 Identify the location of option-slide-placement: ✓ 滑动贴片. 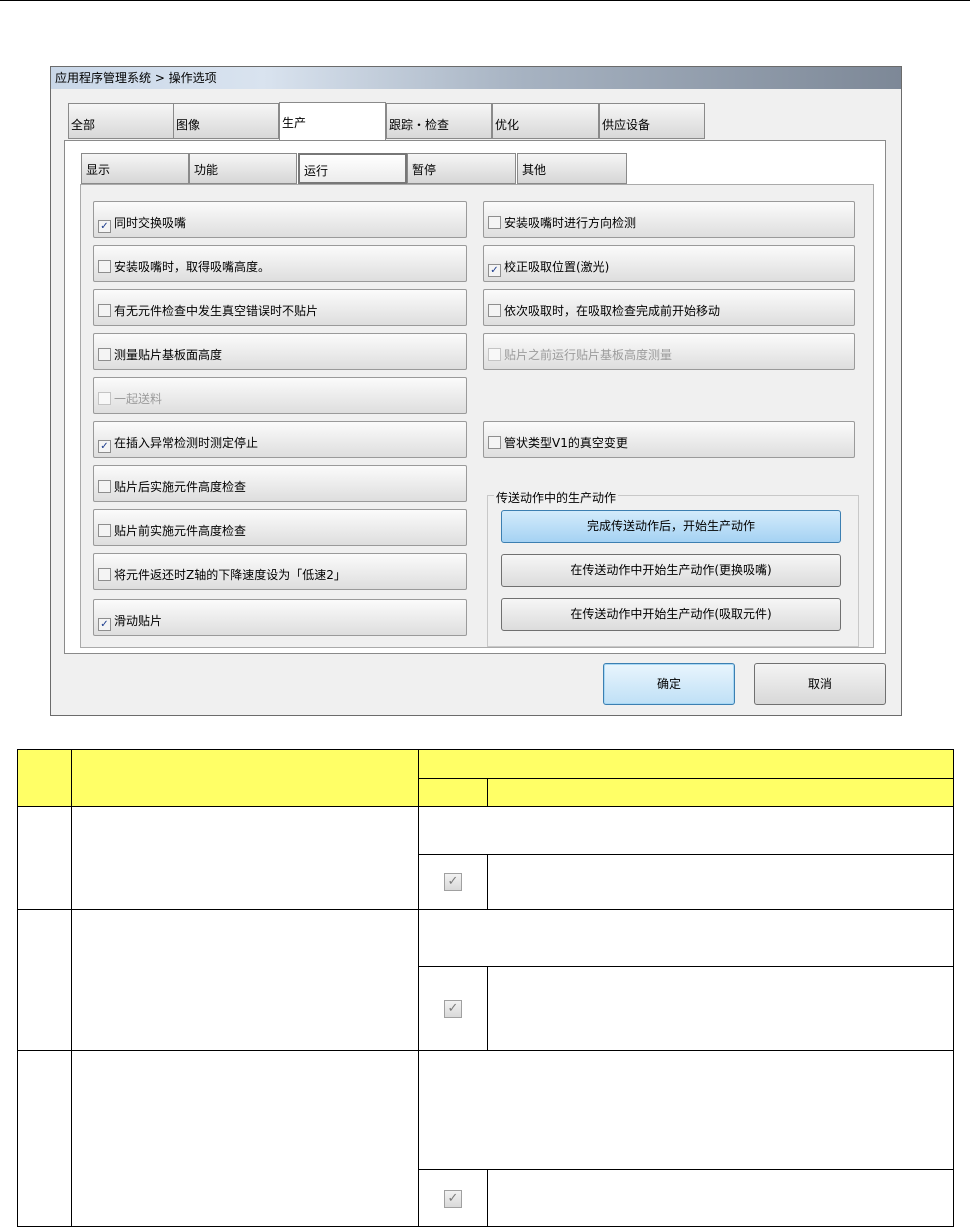
(280, 617).